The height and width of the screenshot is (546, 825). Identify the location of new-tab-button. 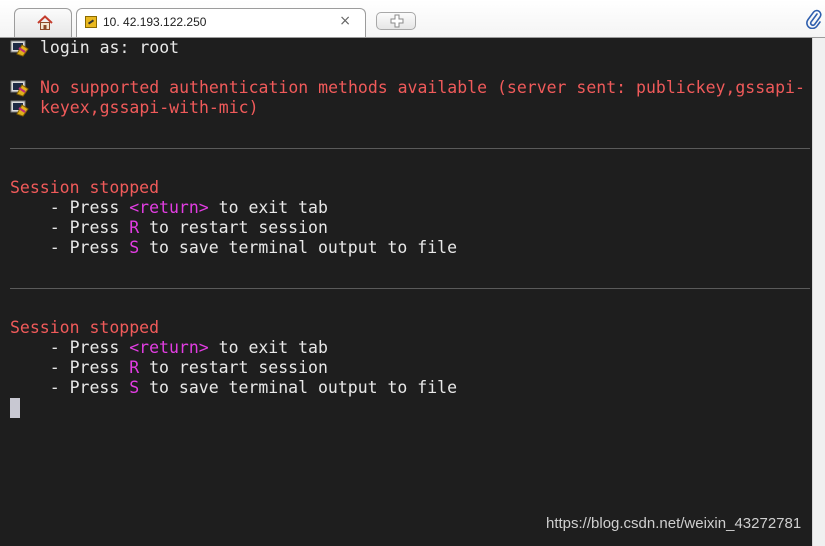
(396, 21).